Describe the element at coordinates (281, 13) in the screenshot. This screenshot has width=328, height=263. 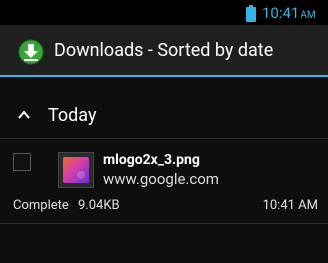
I see `status-time-value: 10:41` at that location.